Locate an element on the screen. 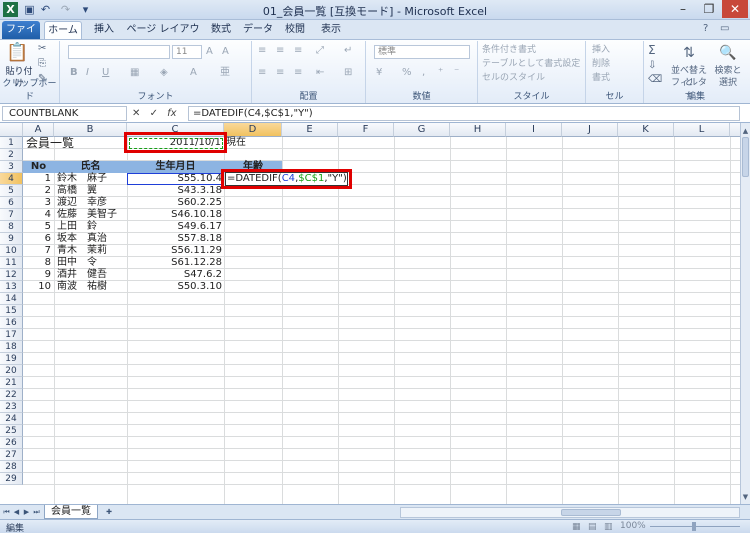 Image resolution: width=750 pixels, height=533 pixels. tab-review: 校閲 is located at coordinates (295, 30).